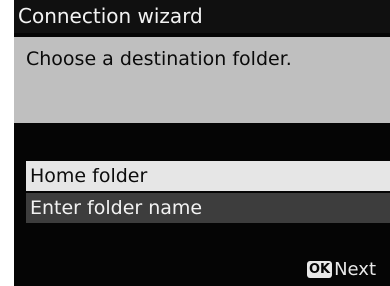  Describe the element at coordinates (159, 59) in the screenshot. I see `instruction-text: Choose a destination folder.` at that location.